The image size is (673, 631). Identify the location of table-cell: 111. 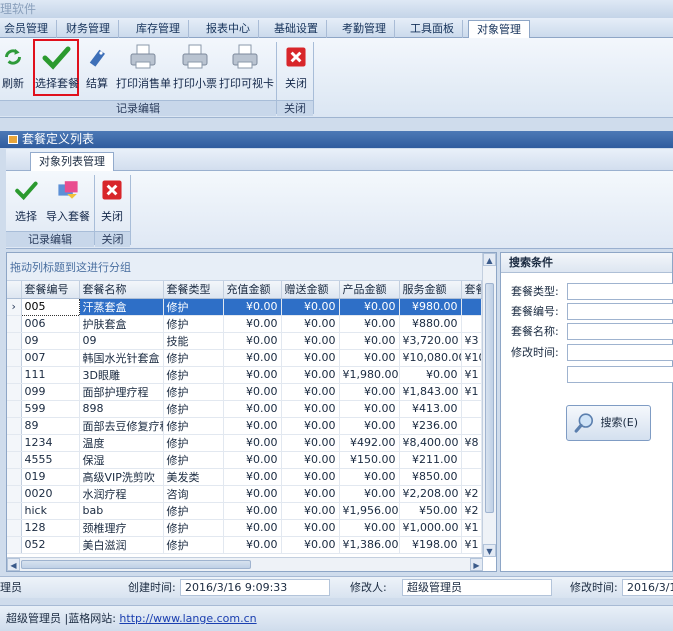
(50, 375).